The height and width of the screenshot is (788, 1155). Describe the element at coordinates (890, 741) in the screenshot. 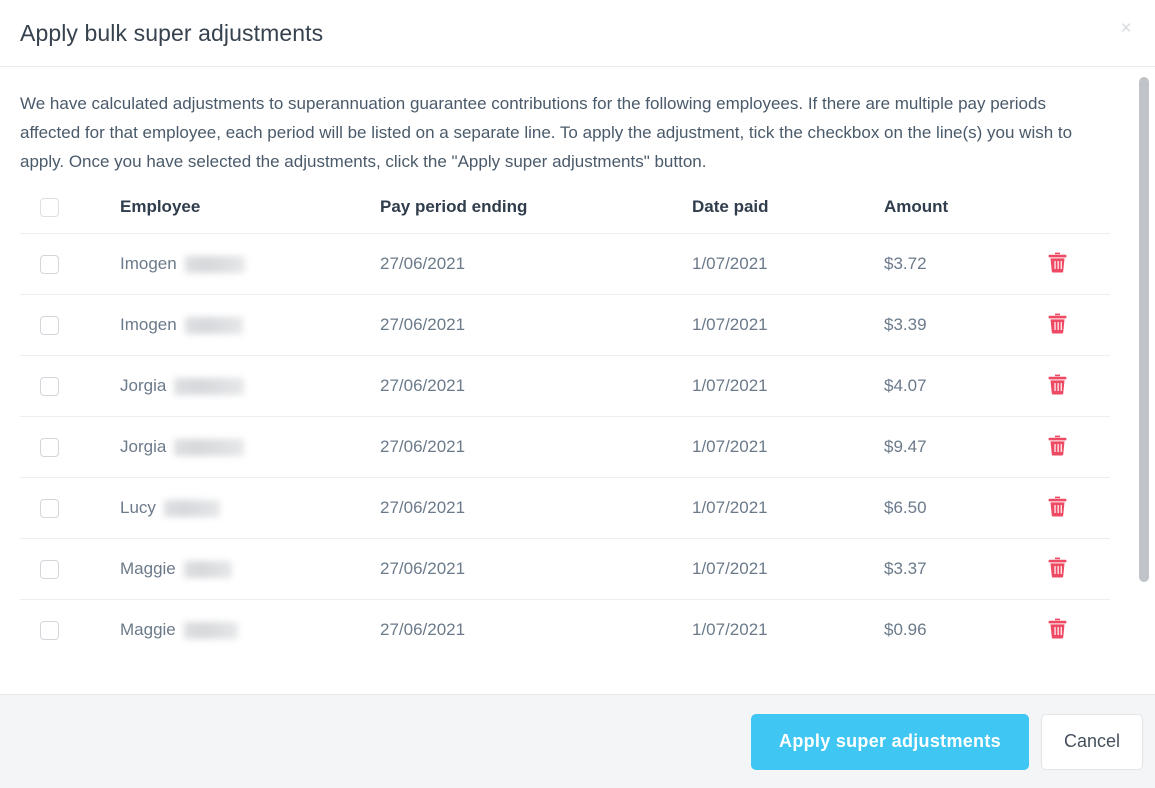

I see `apply-super-adjustments-button: Apply super adjustments` at that location.